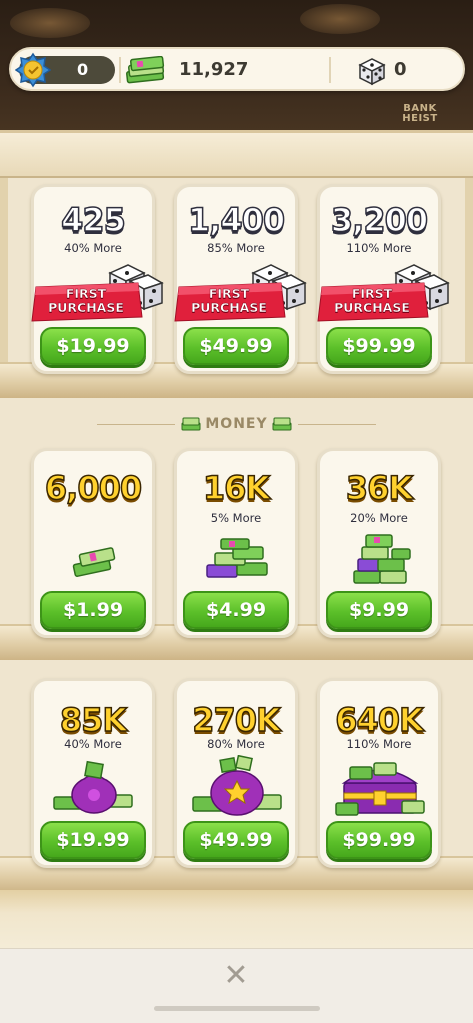 The image size is (473, 1023). I want to click on money-offer-card: 36K 20% More $9.99, so click(379, 543).